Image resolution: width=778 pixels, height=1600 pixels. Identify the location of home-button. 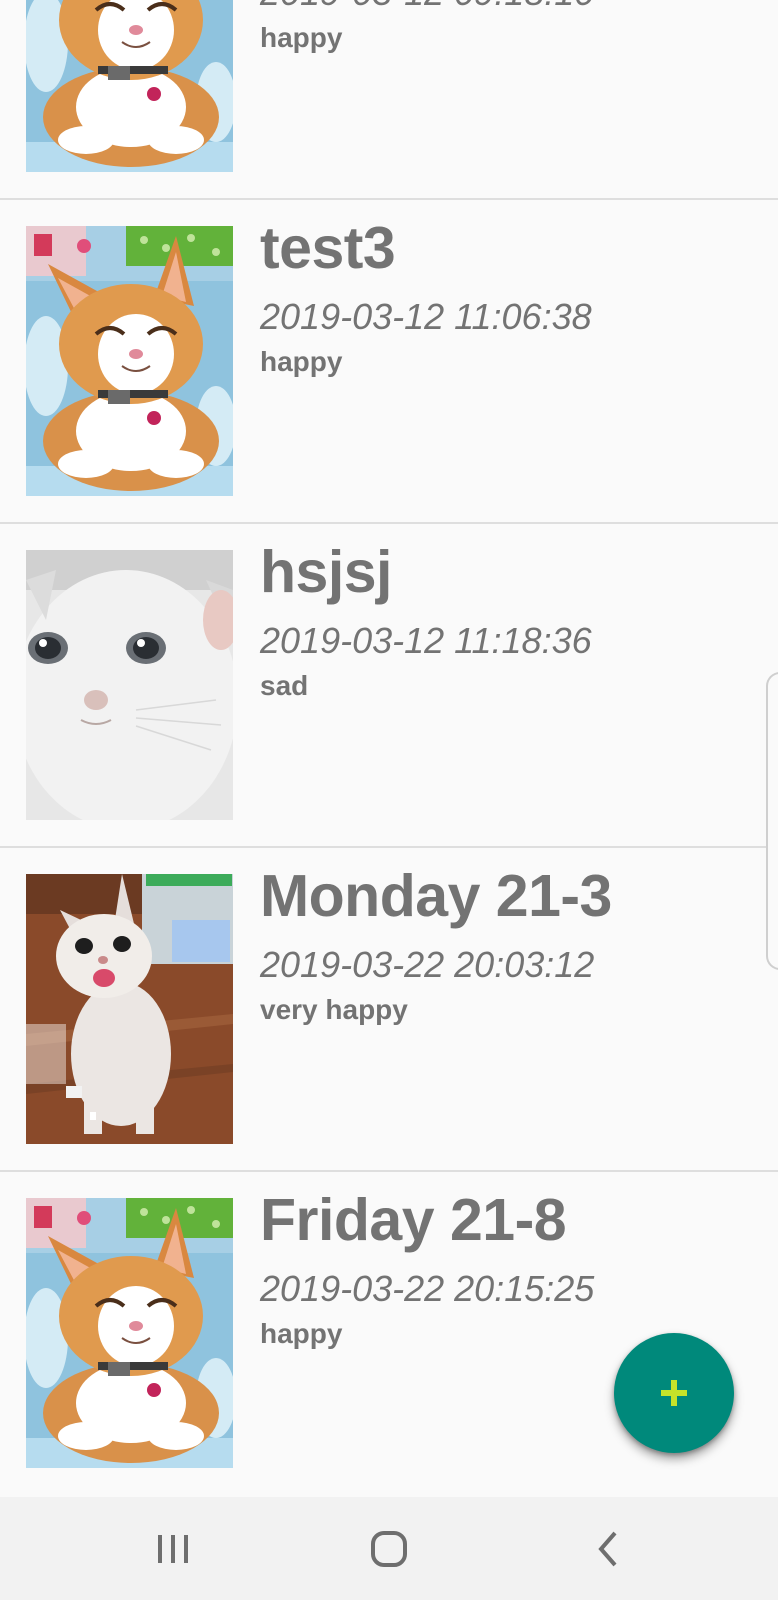
(389, 1549).